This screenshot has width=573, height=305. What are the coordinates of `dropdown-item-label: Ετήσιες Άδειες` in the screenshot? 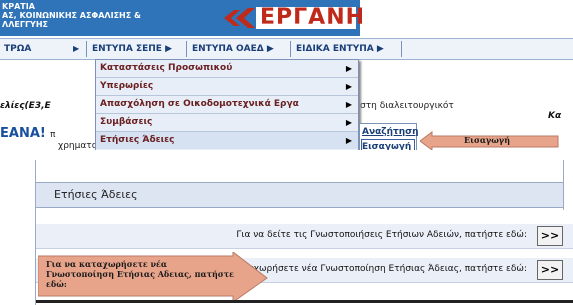 It's located at (137, 140).